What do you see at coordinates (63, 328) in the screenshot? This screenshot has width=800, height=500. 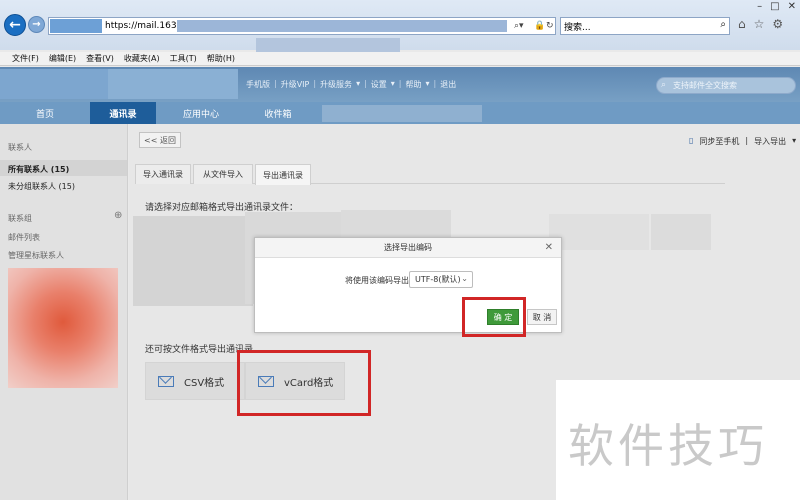 I see `redacted-image` at bounding box center [63, 328].